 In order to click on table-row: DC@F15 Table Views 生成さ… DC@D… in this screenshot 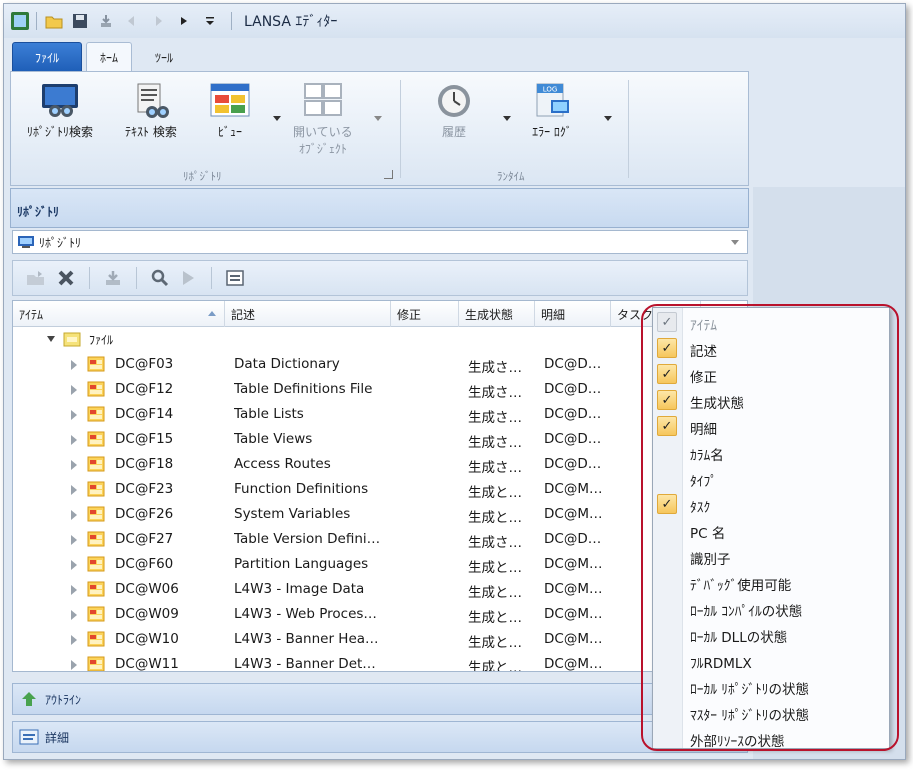, I will do `click(380, 439)`.